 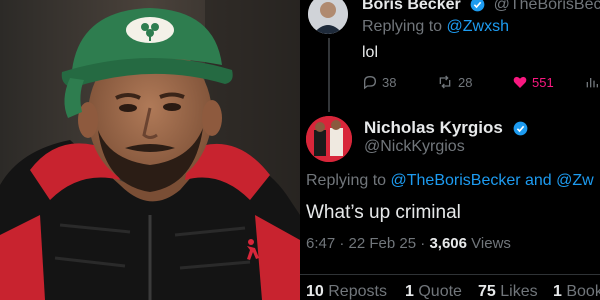 I want to click on parent-views-button, so click(x=592, y=82).